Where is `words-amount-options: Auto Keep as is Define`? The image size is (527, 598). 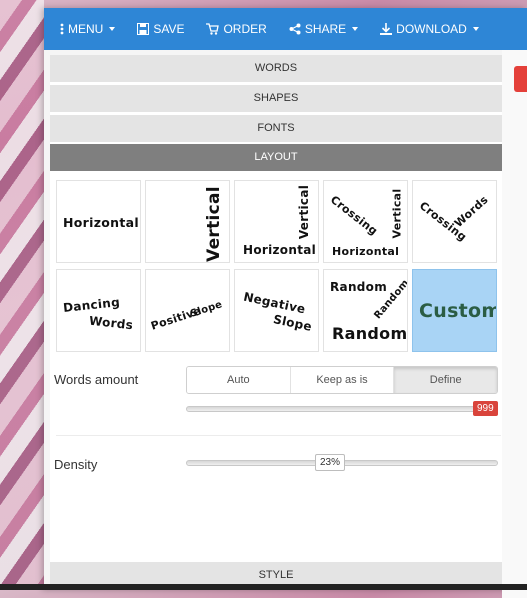
words-amount-options: Auto Keep as is Define is located at coordinates (342, 380).